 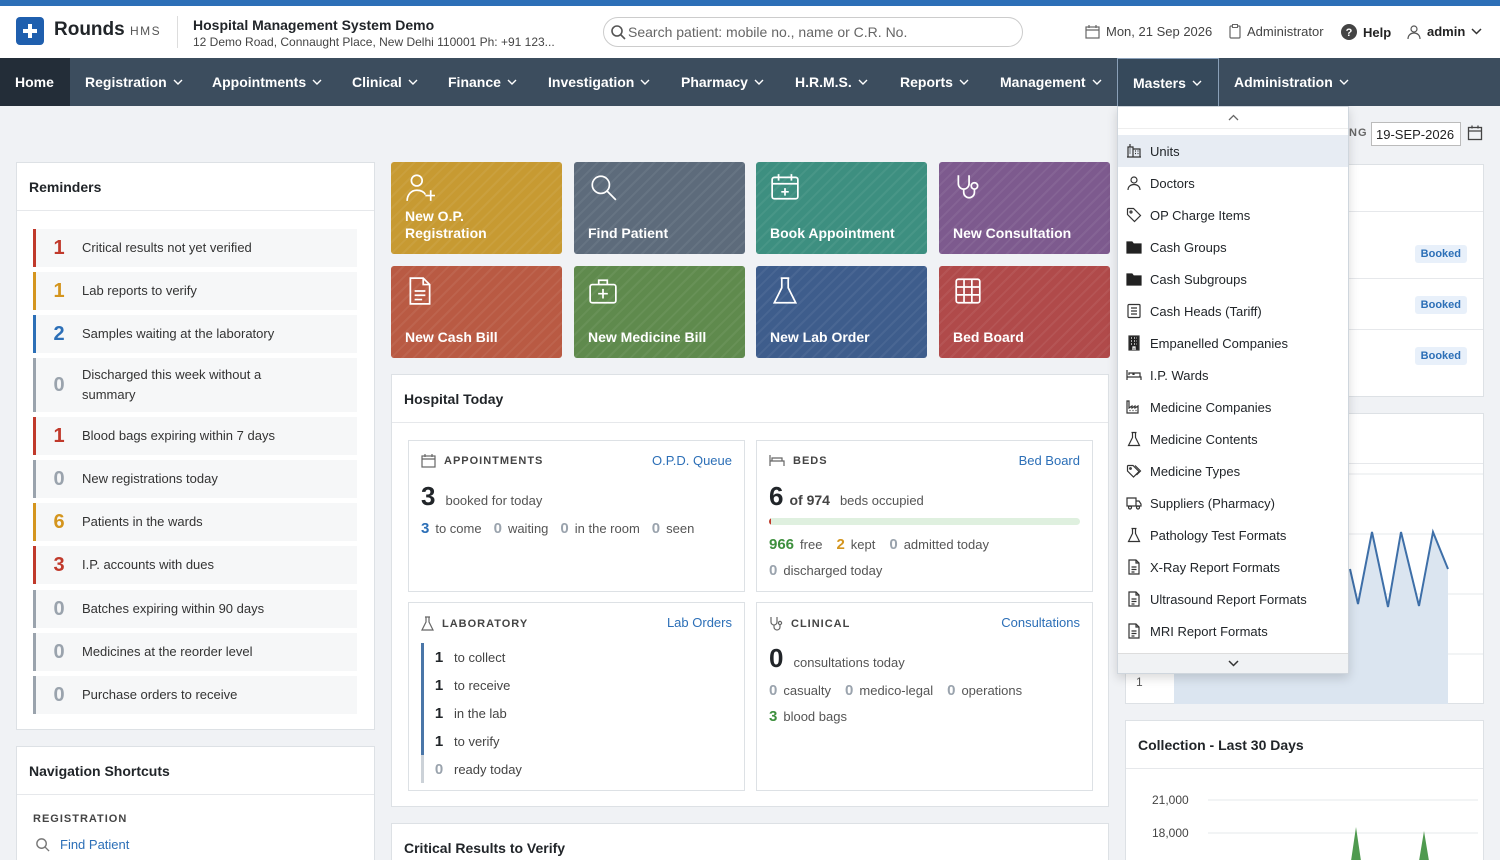 I want to click on scroll-up-button, so click(x=1233, y=118).